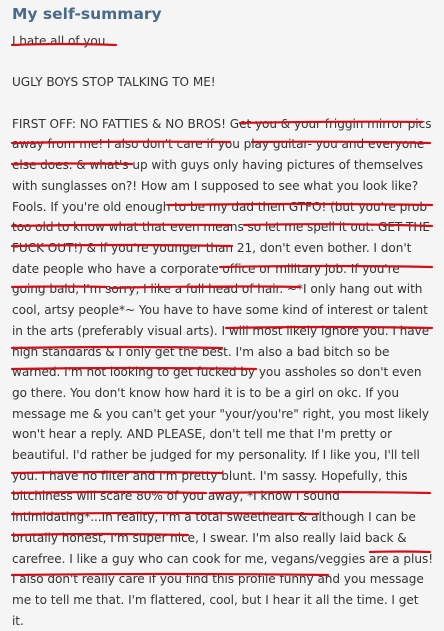  Describe the element at coordinates (87, 14) in the screenshot. I see `section-heading: My self-summary` at that location.